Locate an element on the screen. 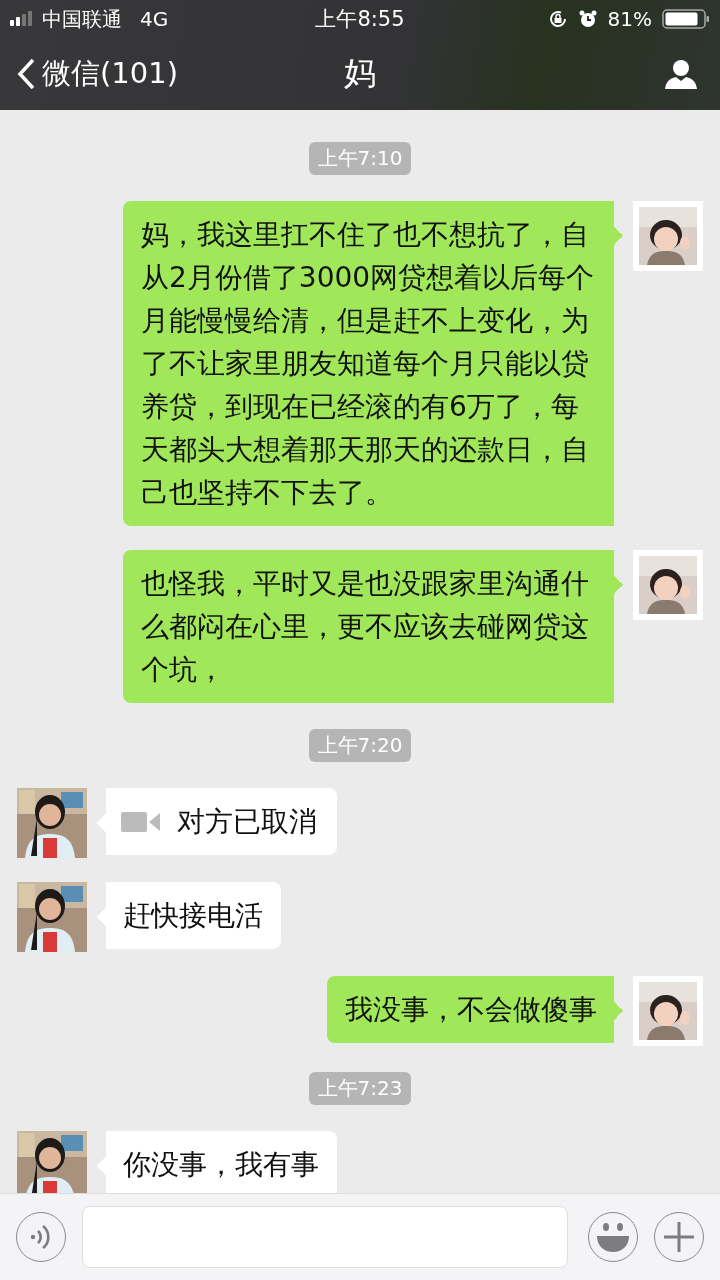 The height and width of the screenshot is (1280, 720). person-icon is located at coordinates (681, 74).